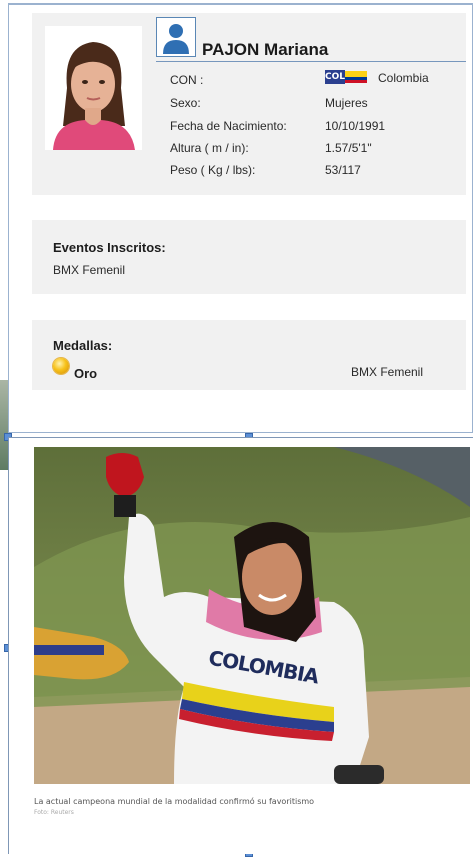 This screenshot has height=857, width=473. I want to click on medal-event: BMX Femenil, so click(387, 372).